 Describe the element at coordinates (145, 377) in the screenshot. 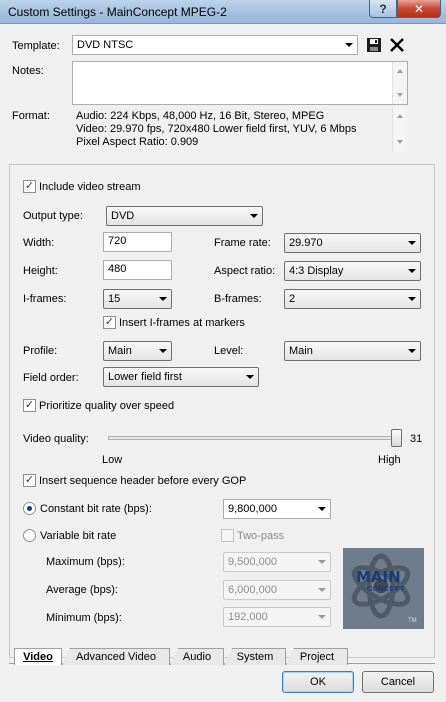

I see `field-order-value: Lower field first` at that location.